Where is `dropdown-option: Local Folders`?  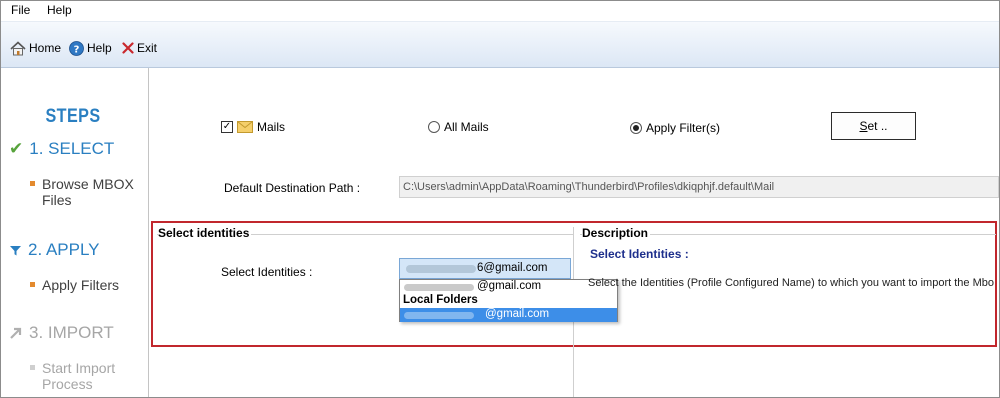
dropdown-option: Local Folders is located at coordinates (508, 301).